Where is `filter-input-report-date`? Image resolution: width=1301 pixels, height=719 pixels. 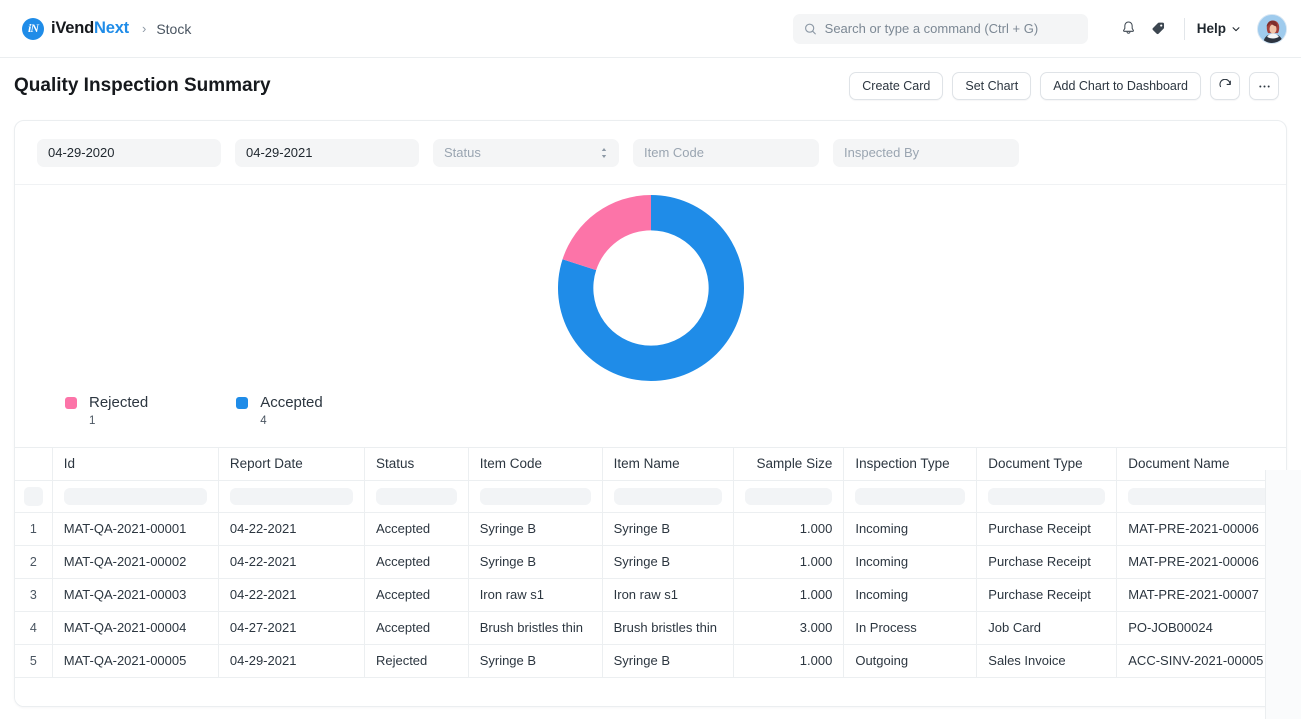
filter-input-report-date is located at coordinates (291, 496).